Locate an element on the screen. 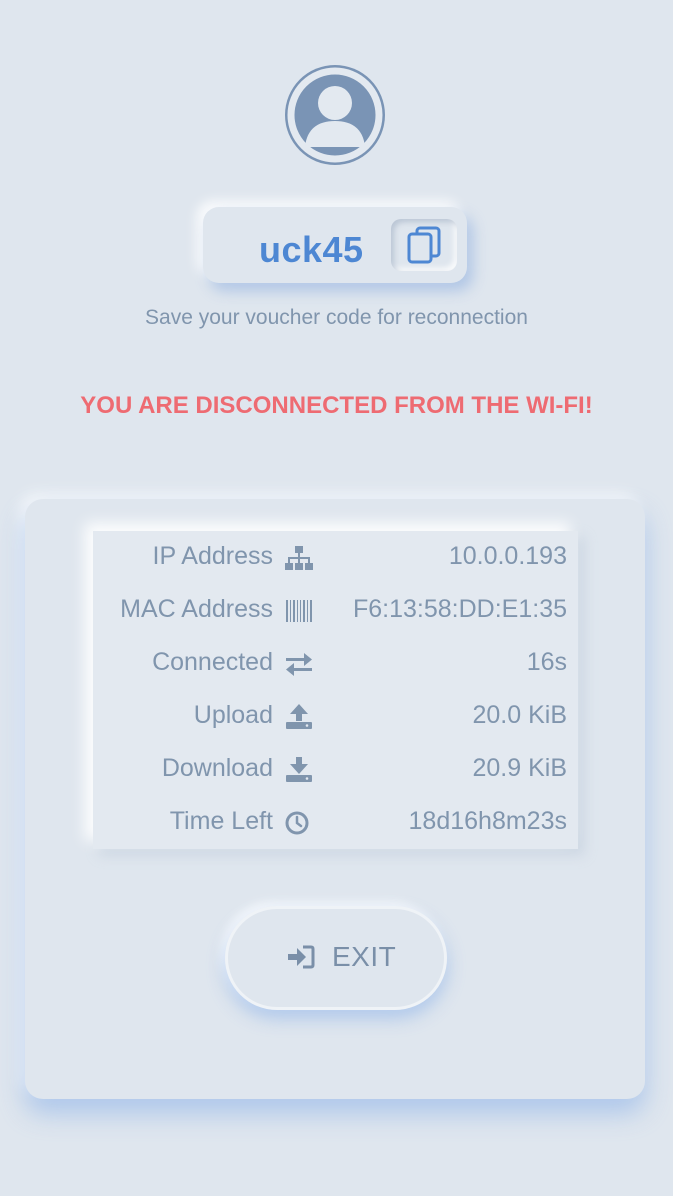  row-ip-address: IP Address 10.0.0.193 is located at coordinates (335, 557).